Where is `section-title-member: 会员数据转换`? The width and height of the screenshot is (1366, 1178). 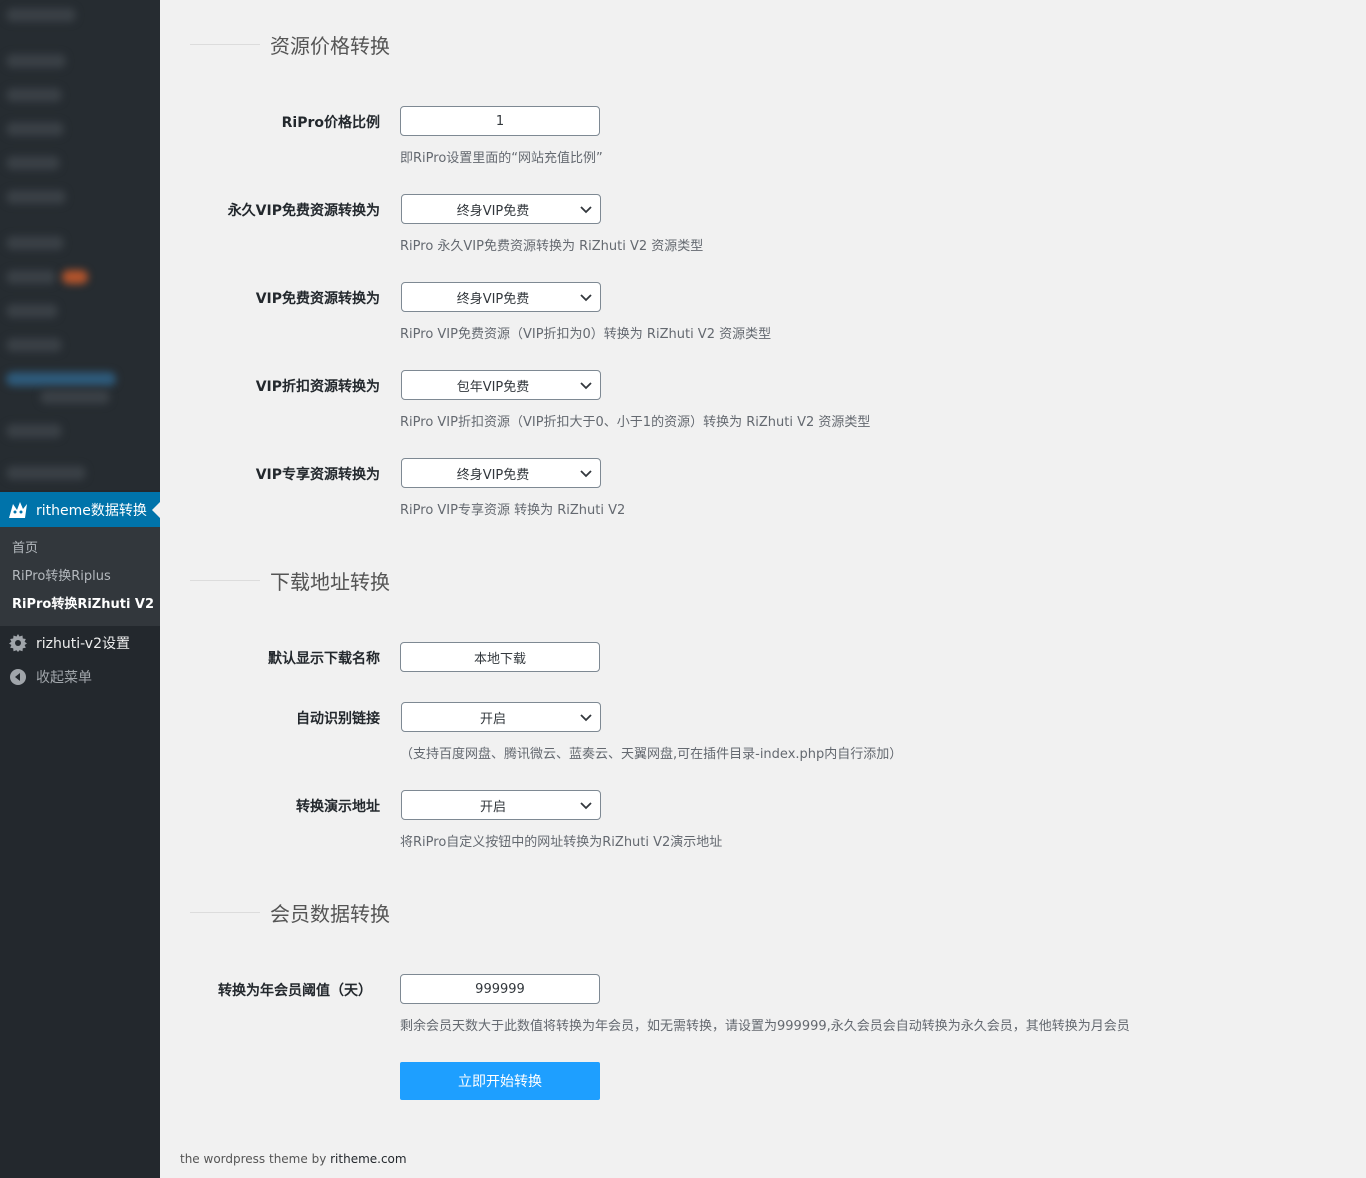 section-title-member: 会员数据转换 is located at coordinates (290, 912).